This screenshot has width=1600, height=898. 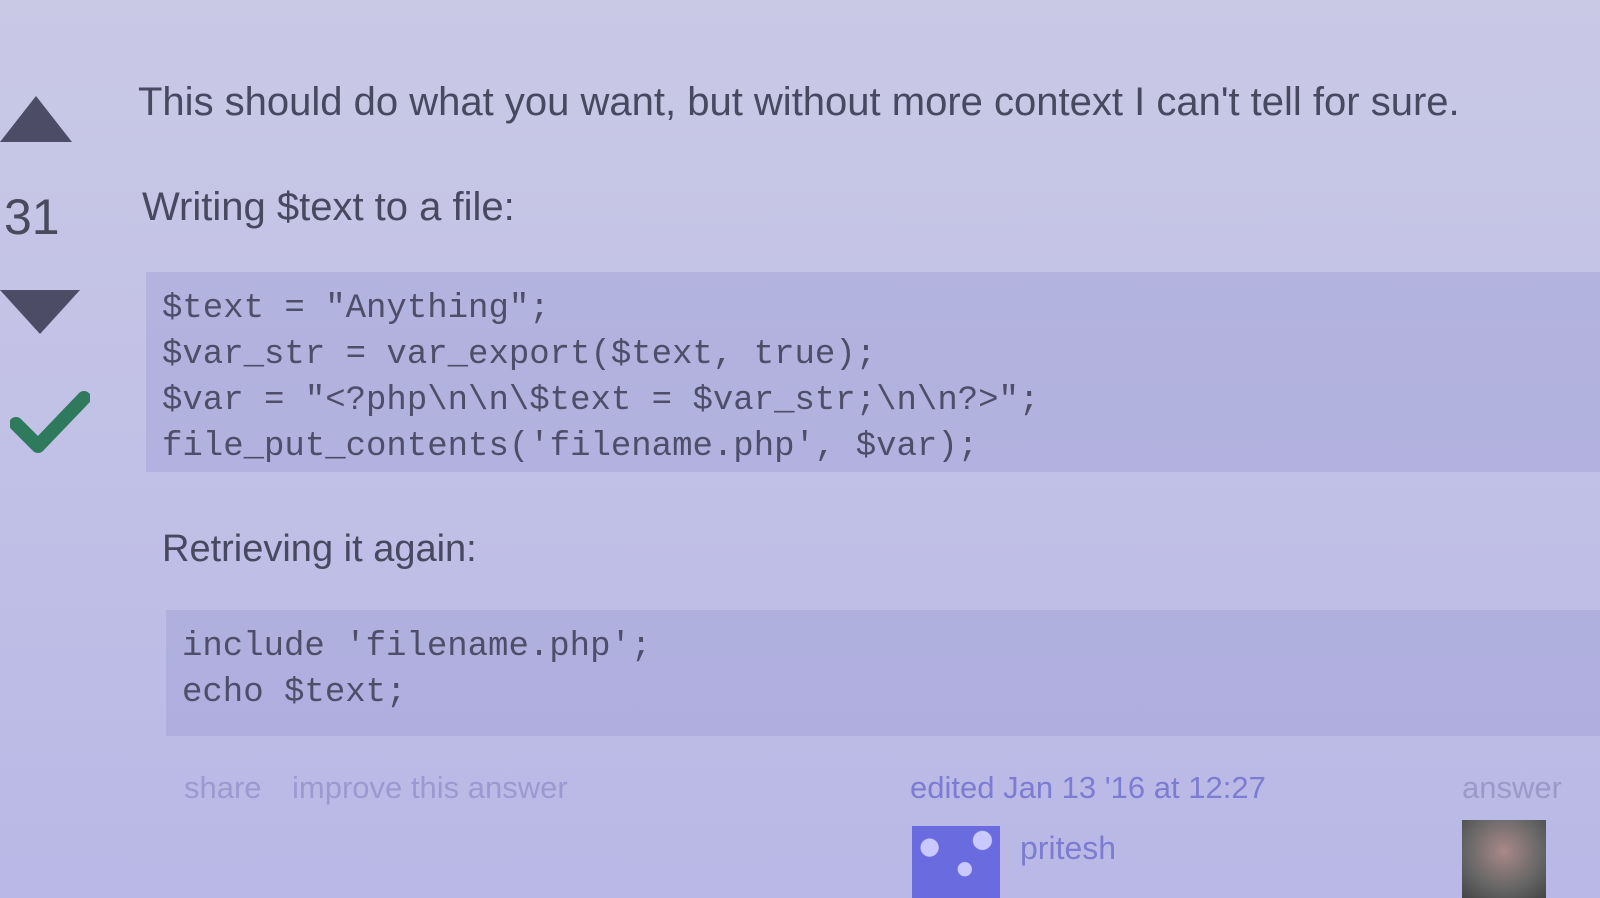 I want to click on answered-label: answer, so click(x=1512, y=787).